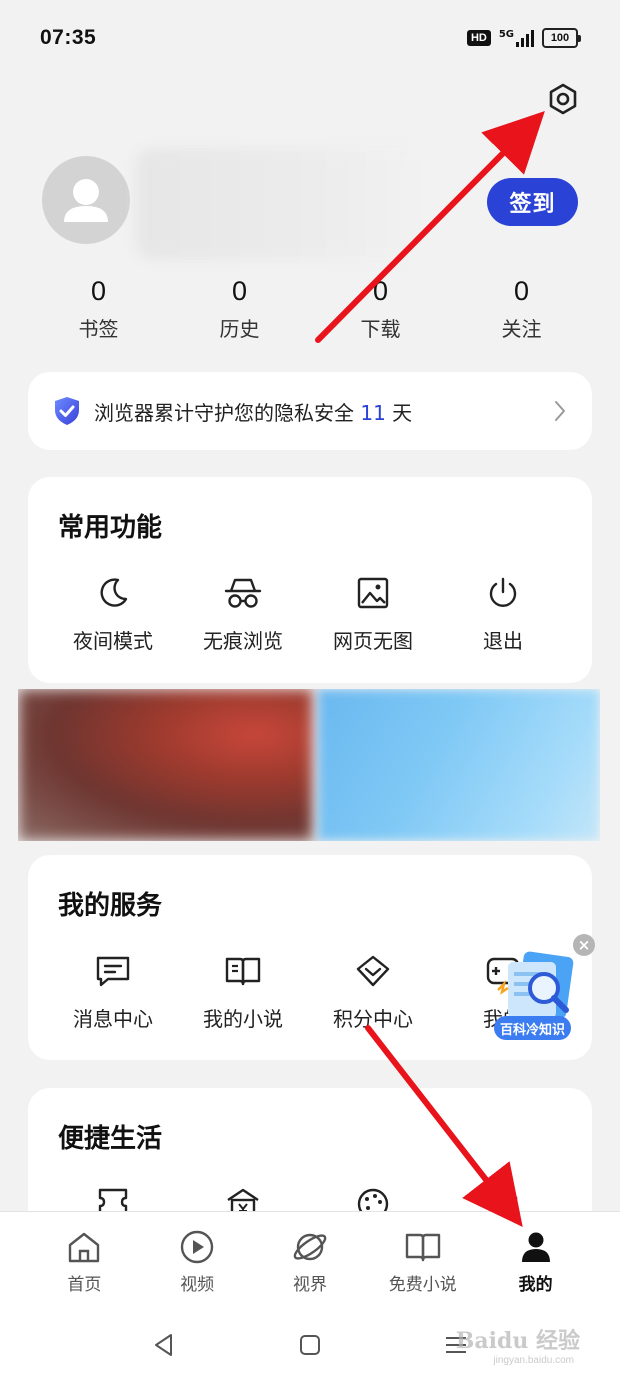 This screenshot has width=620, height=1386. I want to click on trivia-badge: 百科冷知识, so click(533, 1028).